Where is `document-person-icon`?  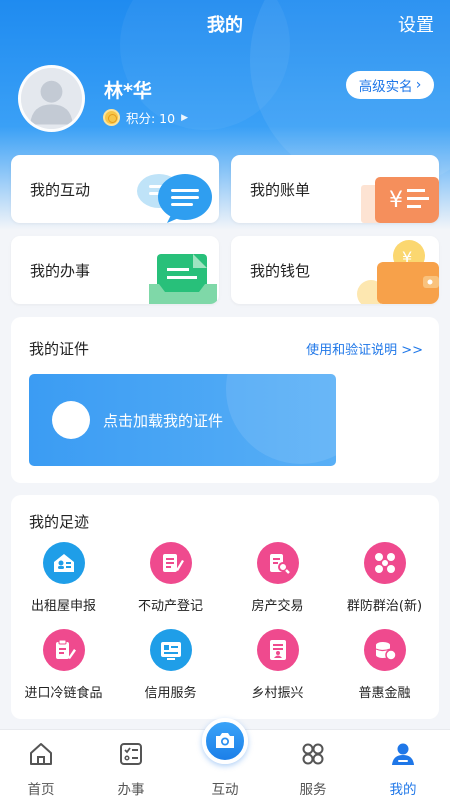
document-person-icon is located at coordinates (277, 650).